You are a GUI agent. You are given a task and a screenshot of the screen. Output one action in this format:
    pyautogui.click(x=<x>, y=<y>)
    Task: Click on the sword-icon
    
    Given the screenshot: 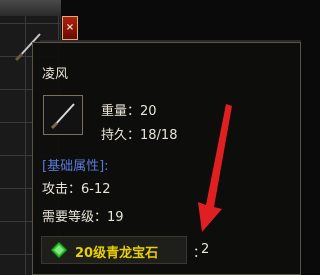 What is the action you would take?
    pyautogui.click(x=62, y=116)
    